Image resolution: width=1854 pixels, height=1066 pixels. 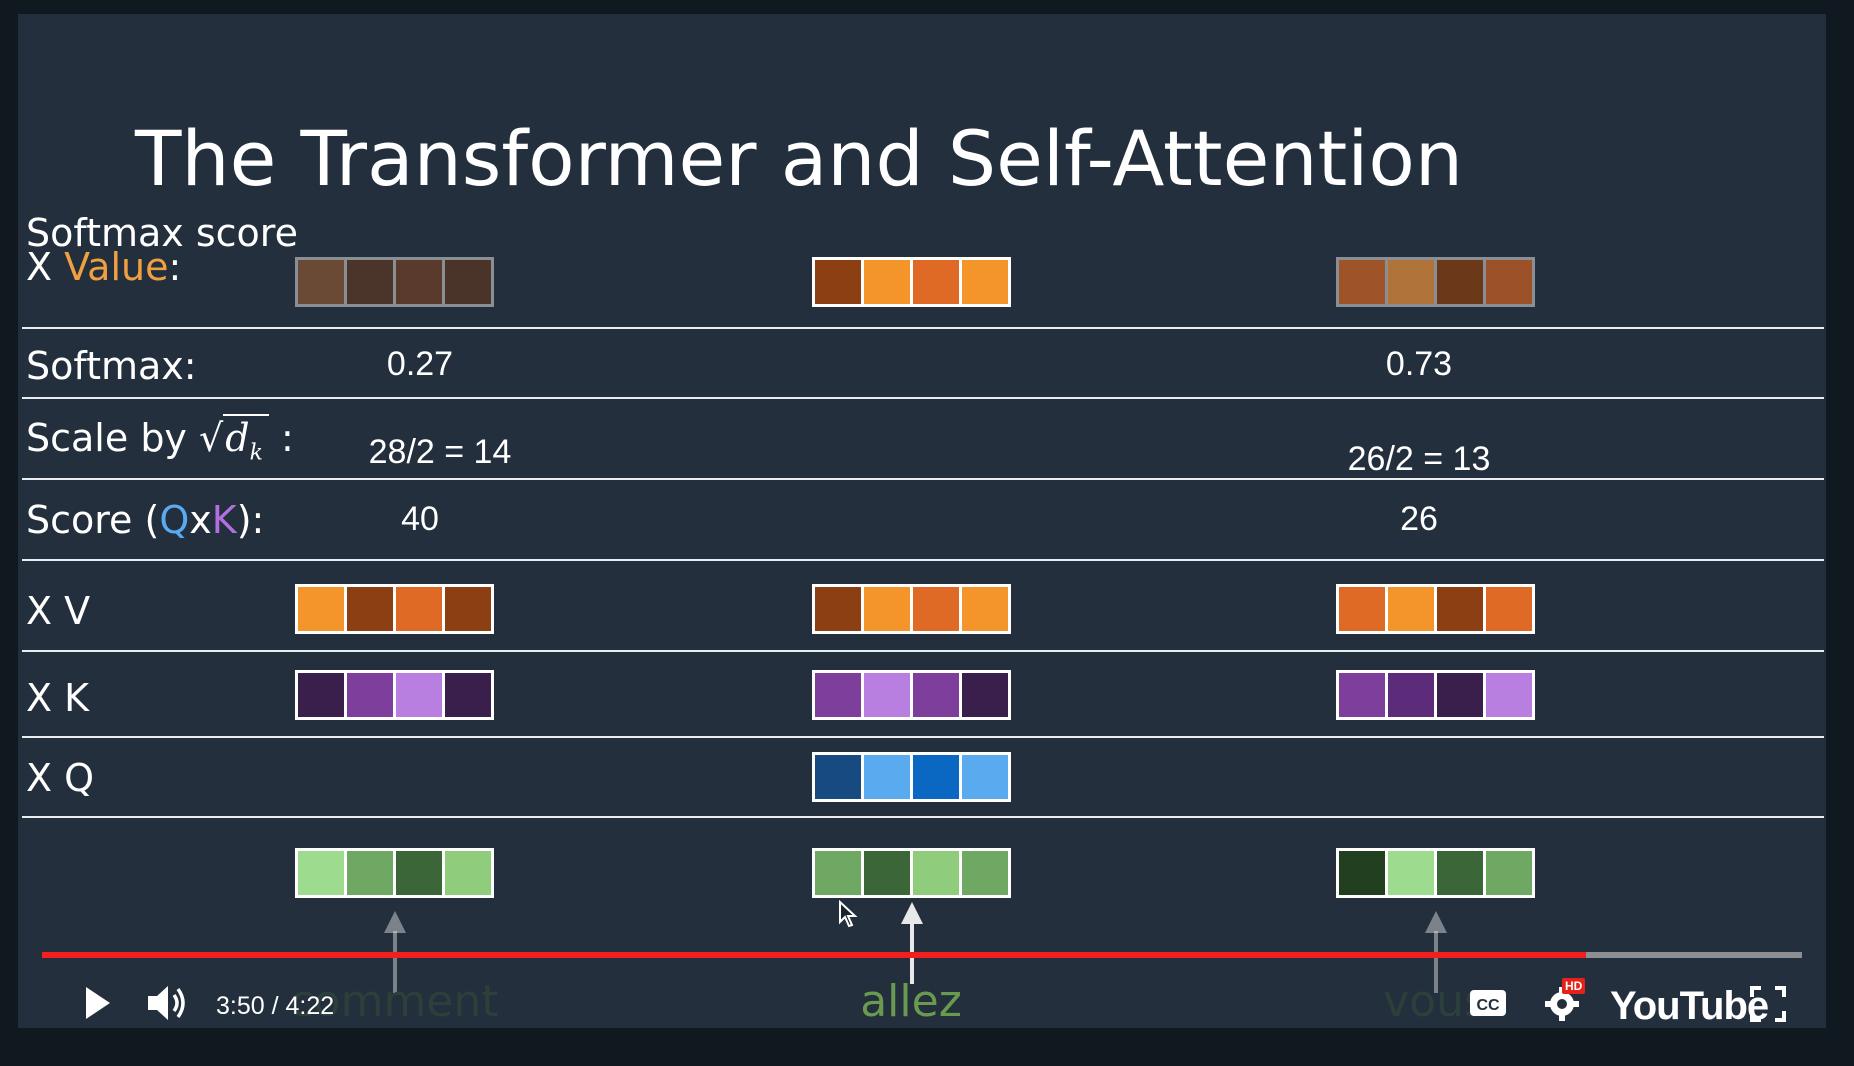 What do you see at coordinates (211, 438) in the screenshot?
I see `sqrt-symbol: √` at bounding box center [211, 438].